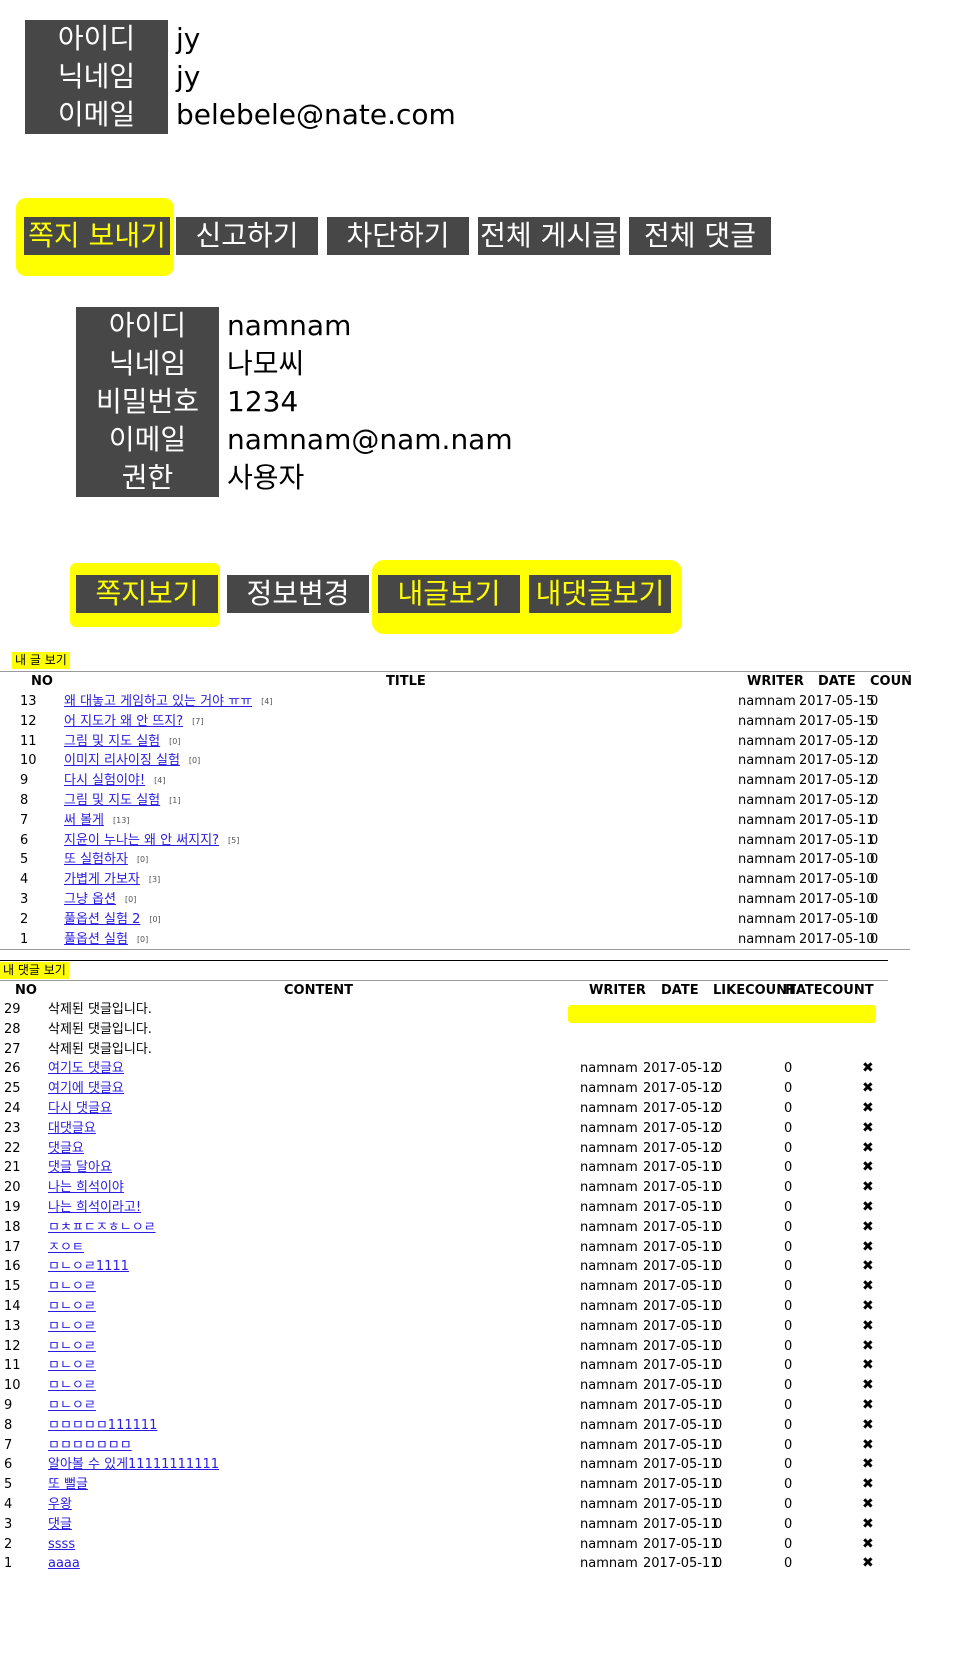  Describe the element at coordinates (80, 1167) in the screenshot. I see `comment-content-link: 댓글 달아요` at that location.